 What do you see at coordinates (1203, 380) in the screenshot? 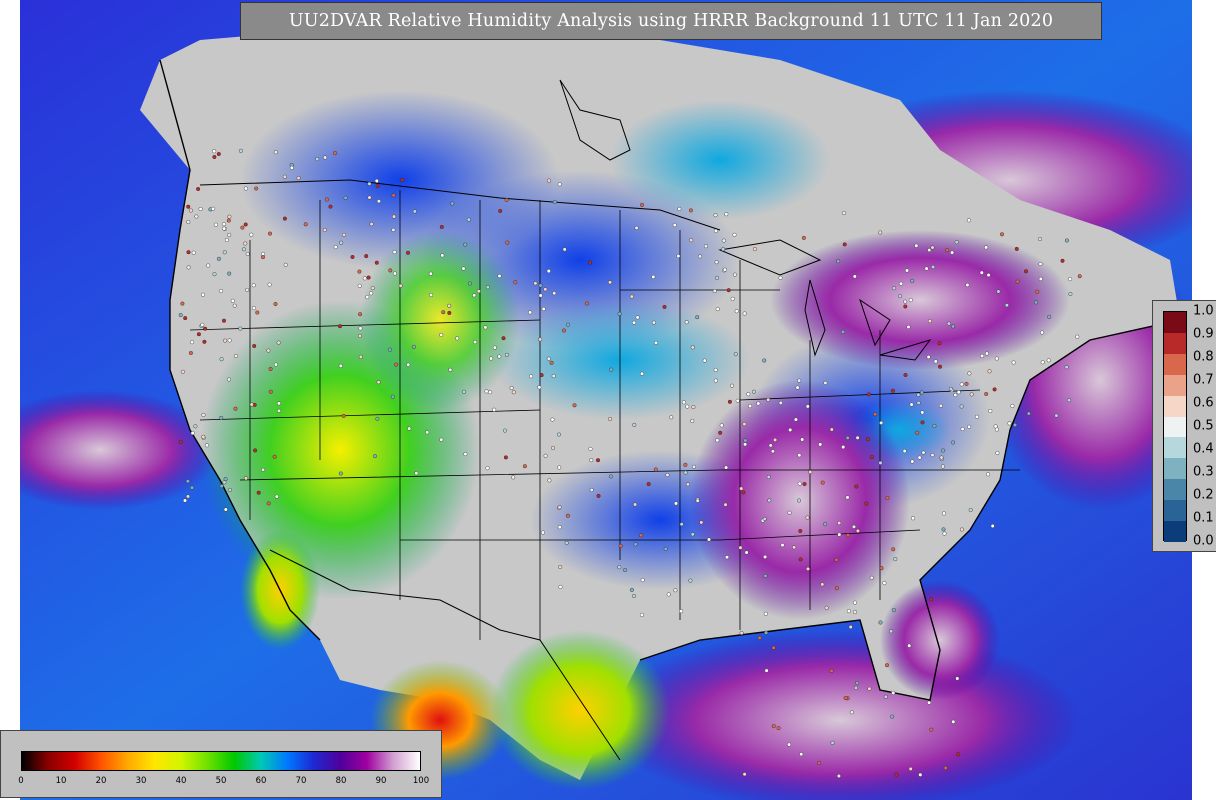
I see `innovation-tick-label: 0.7` at bounding box center [1203, 380].